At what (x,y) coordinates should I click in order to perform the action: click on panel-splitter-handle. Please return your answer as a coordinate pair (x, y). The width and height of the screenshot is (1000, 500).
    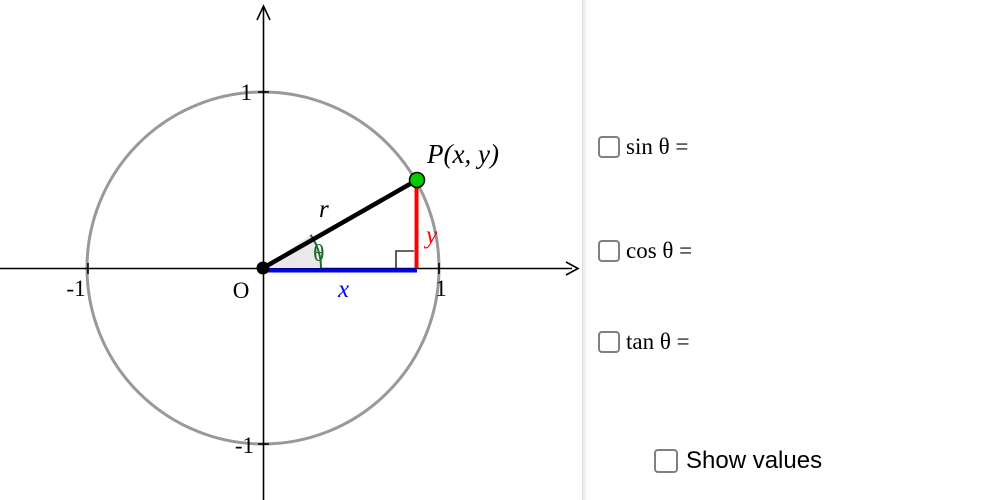
    Looking at the image, I should click on (586, 250).